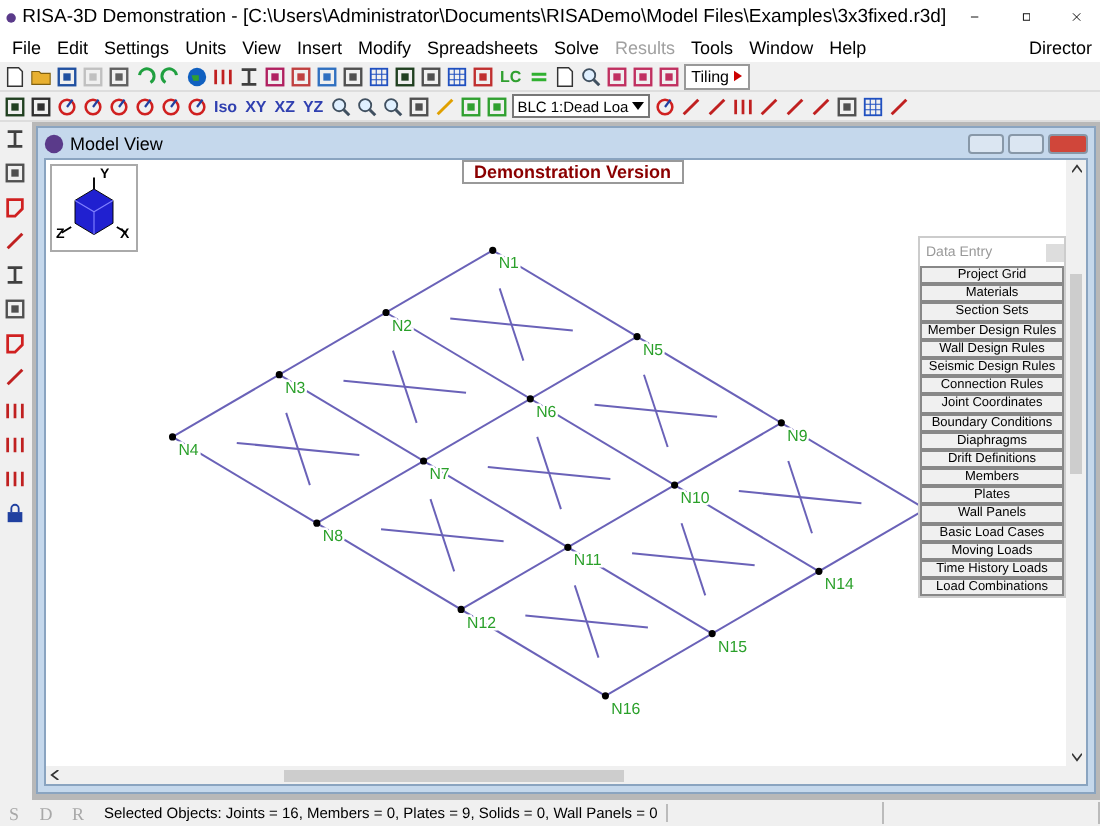 The image size is (1100, 826). I want to click on dropdown-arrow-icon, so click(638, 106).